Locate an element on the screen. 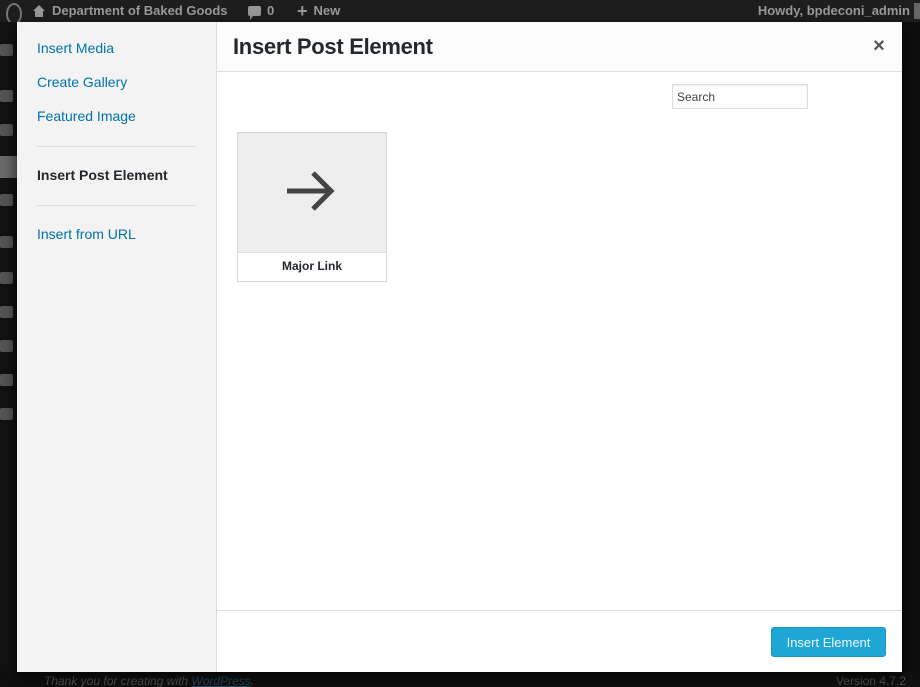 The height and width of the screenshot is (687, 920). modal-title: Insert Post Element is located at coordinates (333, 46).